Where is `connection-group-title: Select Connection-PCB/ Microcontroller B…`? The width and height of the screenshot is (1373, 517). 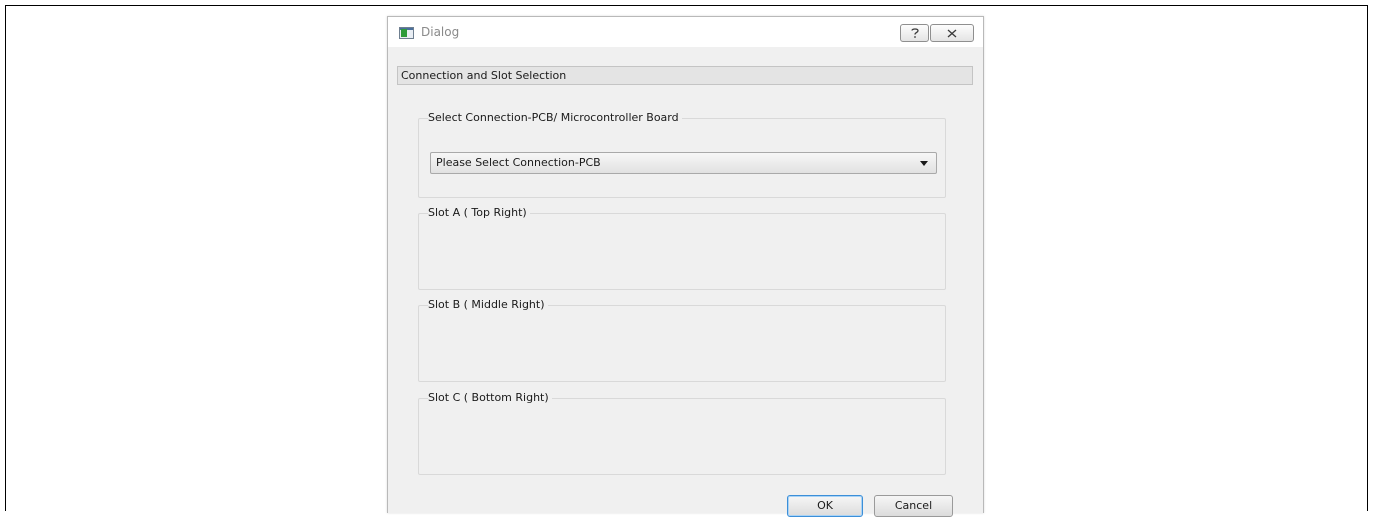
connection-group-title: Select Connection-PCB/ Microcontroller B… is located at coordinates (555, 118).